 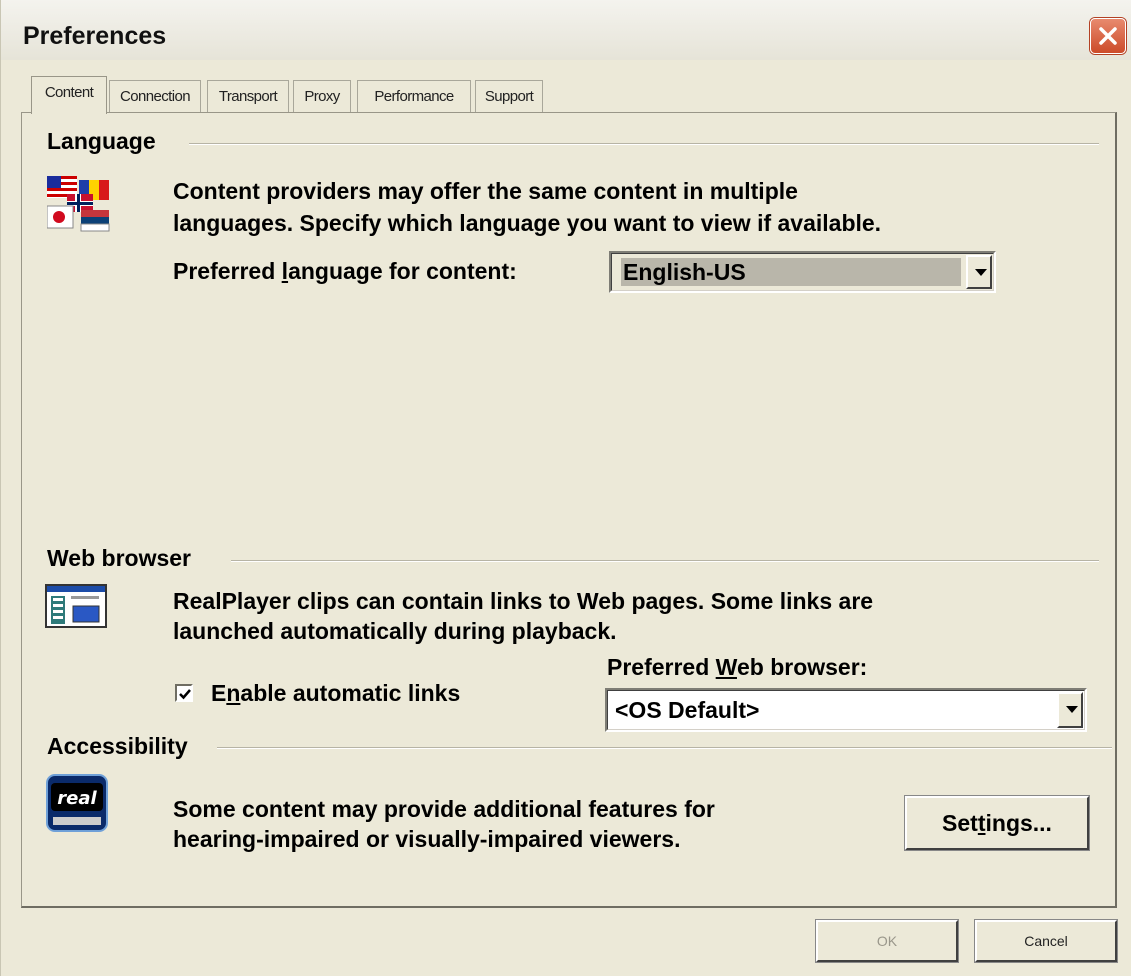 I want to click on close-icon, so click(x=1108, y=36).